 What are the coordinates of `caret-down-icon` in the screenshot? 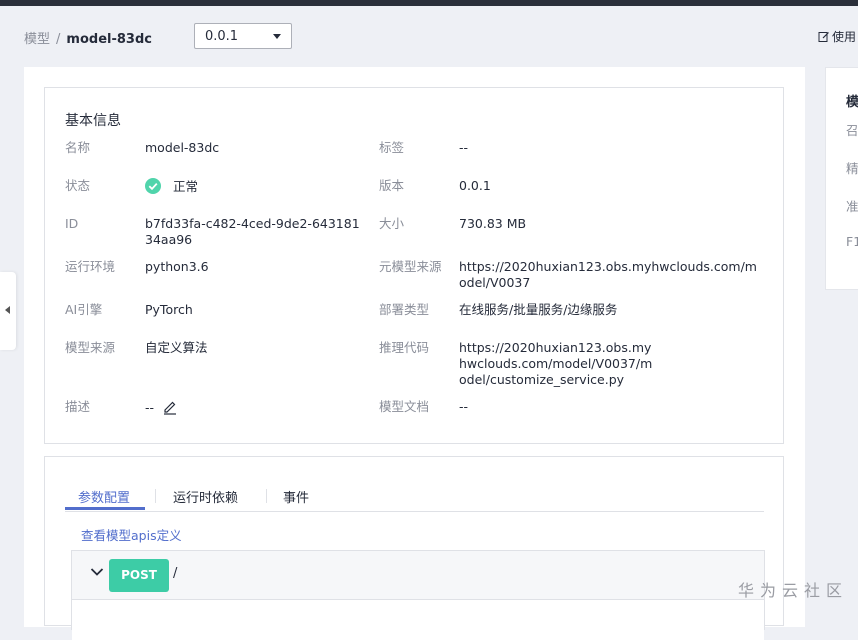 It's located at (277, 36).